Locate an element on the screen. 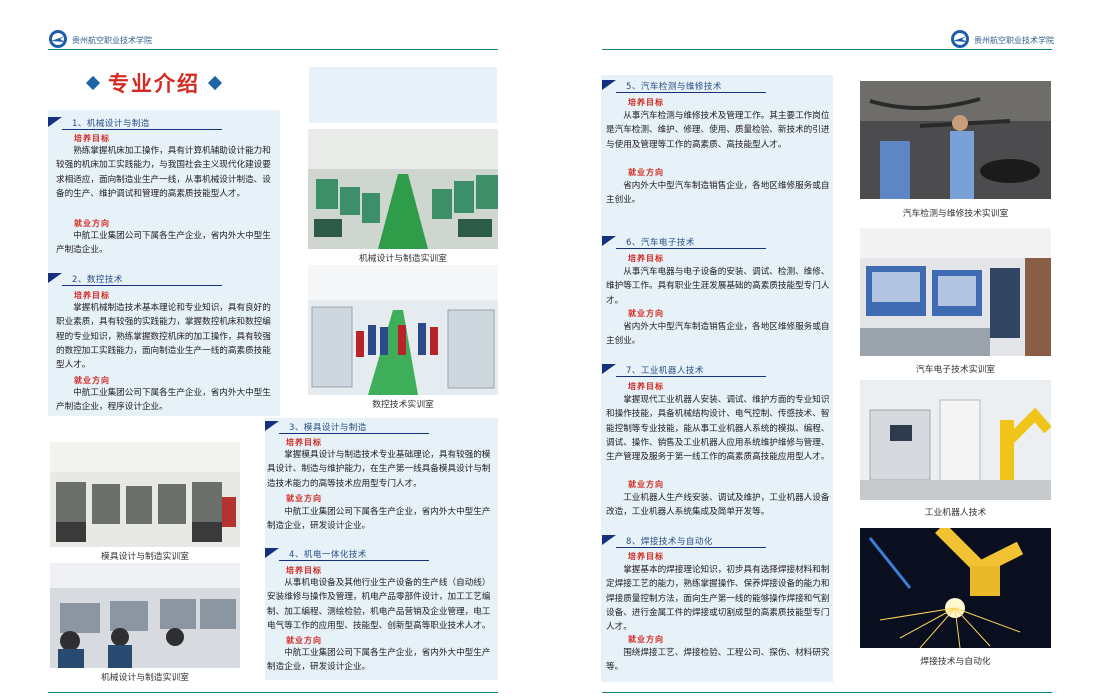 The height and width of the screenshot is (699, 1099). header-rule-right is located at coordinates (827, 49).